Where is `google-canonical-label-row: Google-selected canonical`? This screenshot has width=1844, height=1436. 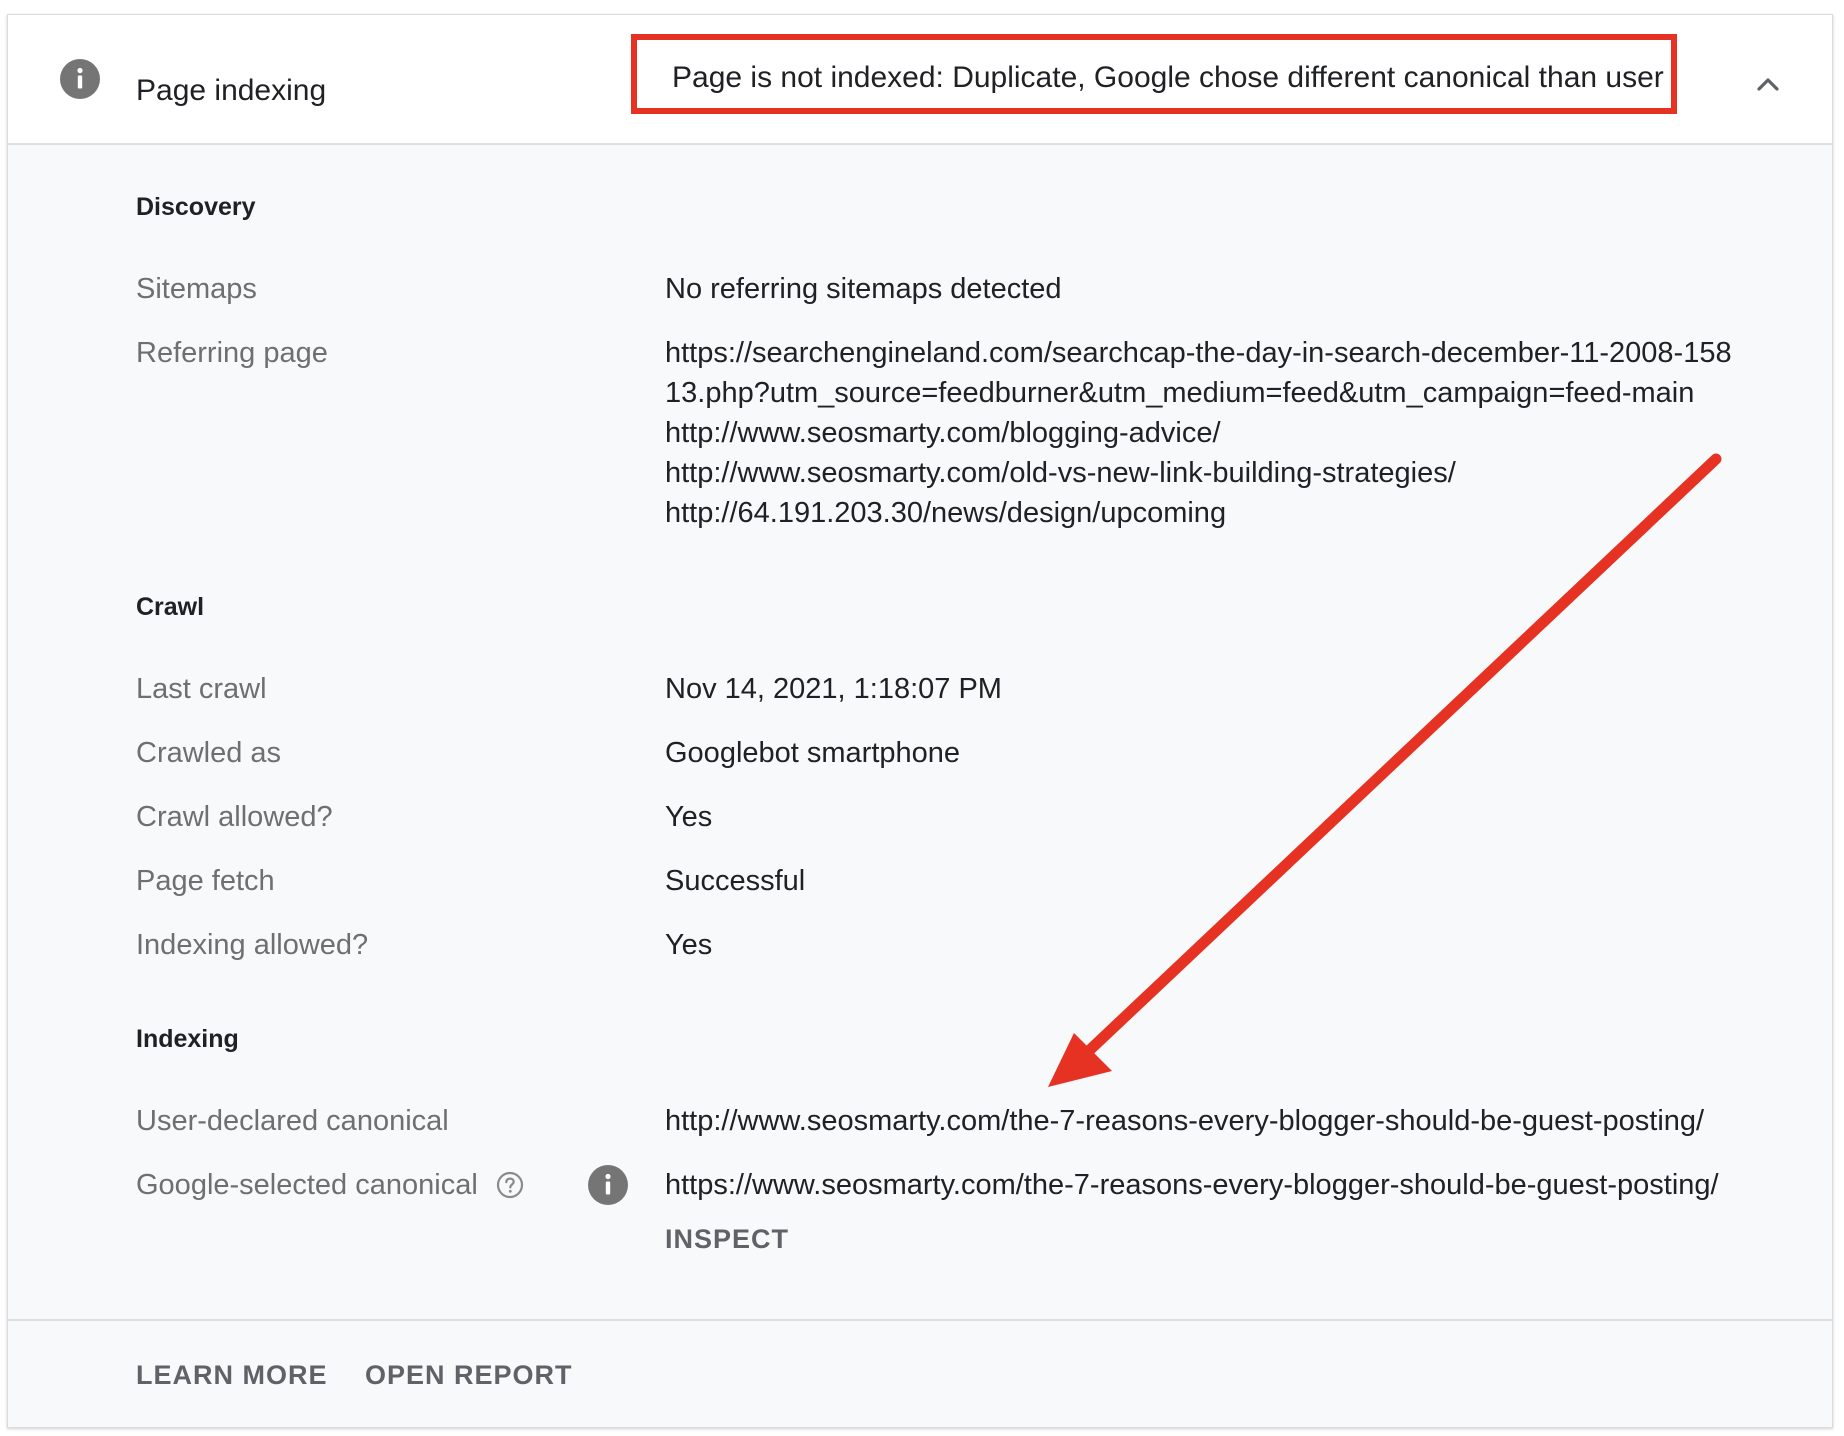
google-canonical-label-row: Google-selected canonical is located at coordinates (330, 1185).